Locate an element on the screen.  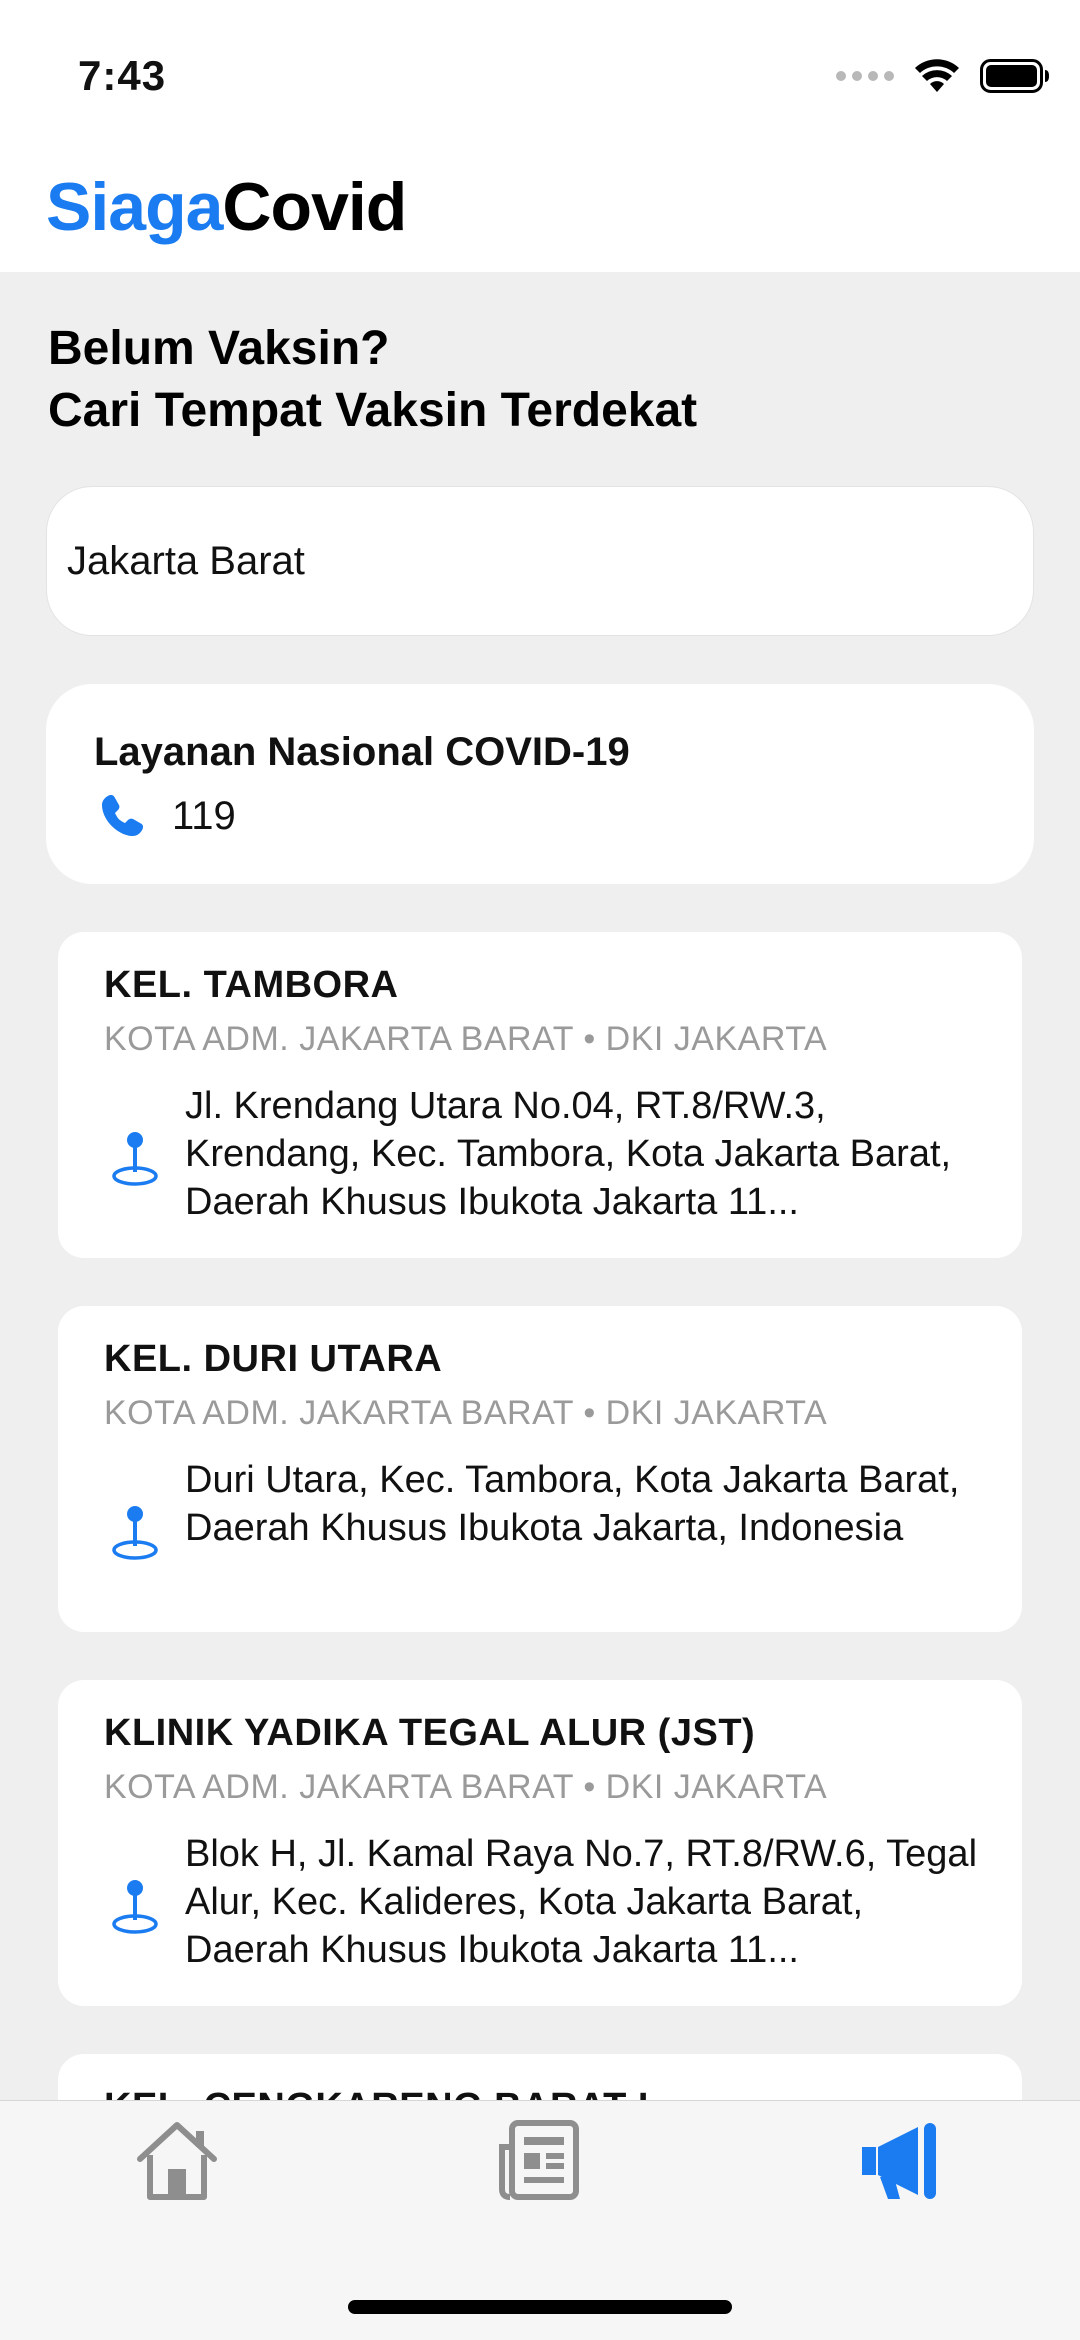
battery-icon is located at coordinates (1014, 76).